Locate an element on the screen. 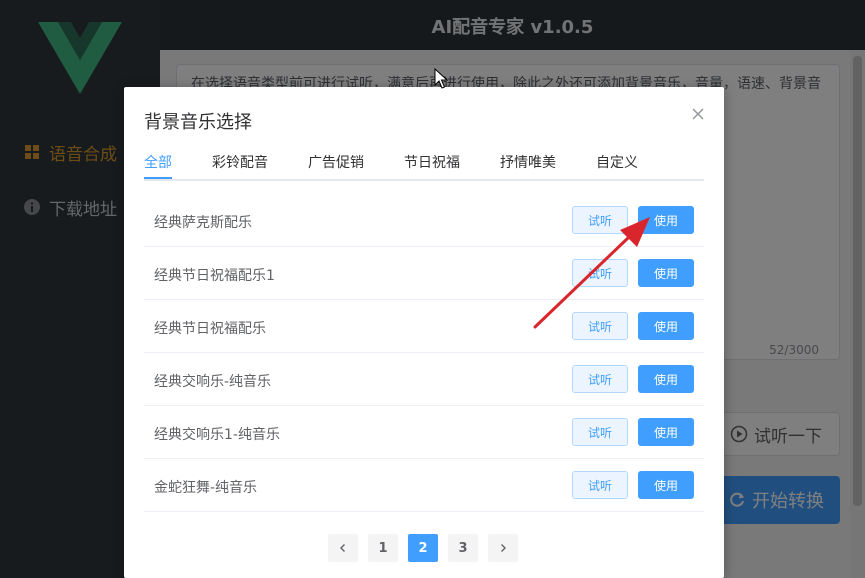  mouse-cursor-icon is located at coordinates (441, 78).